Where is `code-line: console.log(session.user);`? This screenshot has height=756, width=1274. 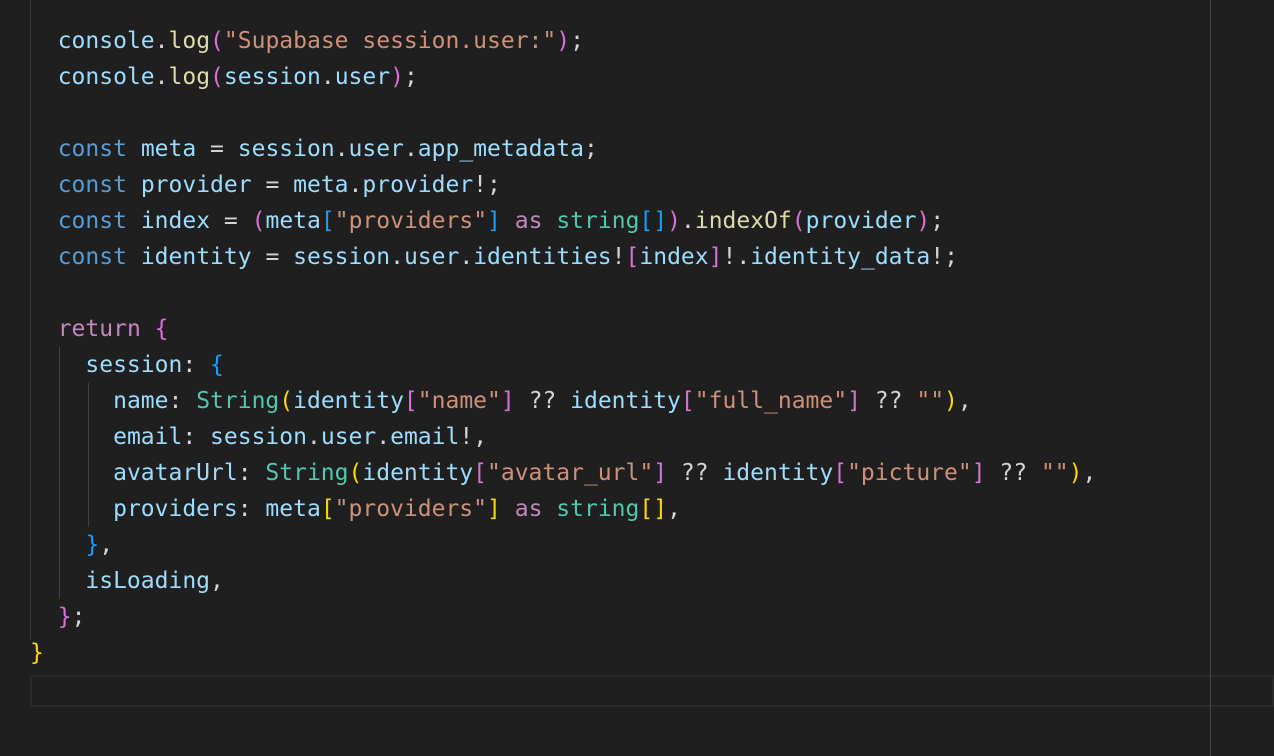
code-line: console.log(session.user); is located at coordinates (563, 77).